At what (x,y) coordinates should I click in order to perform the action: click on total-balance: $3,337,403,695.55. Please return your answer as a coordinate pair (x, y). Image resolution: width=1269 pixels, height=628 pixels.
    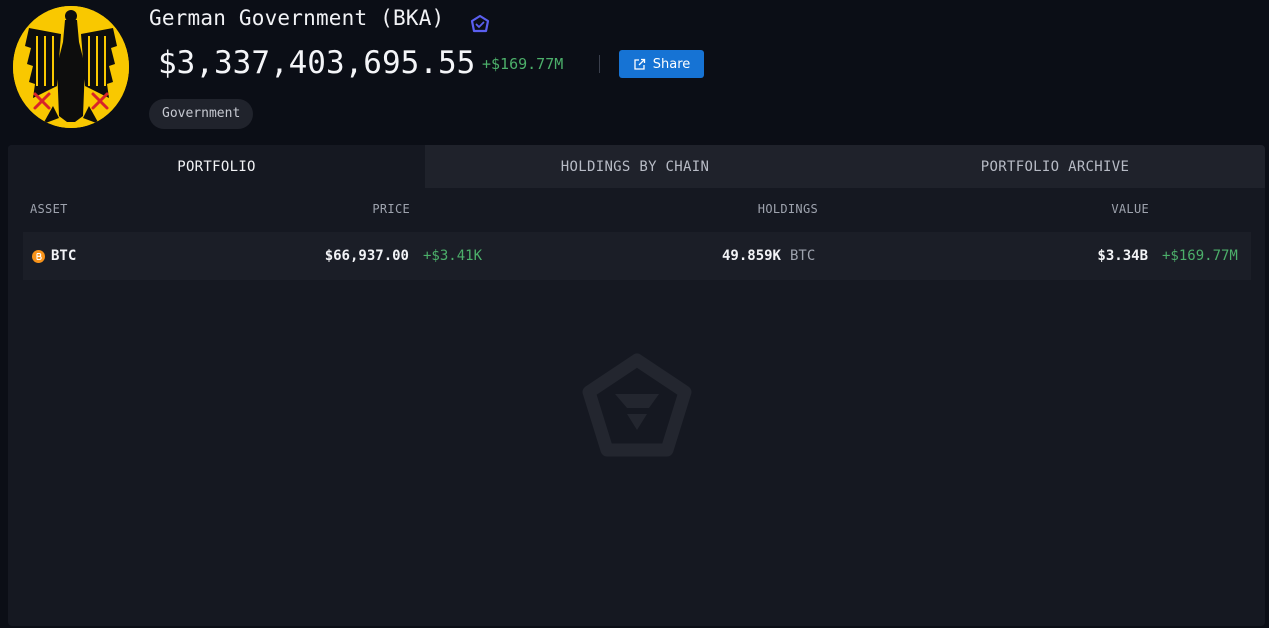
    Looking at the image, I should click on (317, 63).